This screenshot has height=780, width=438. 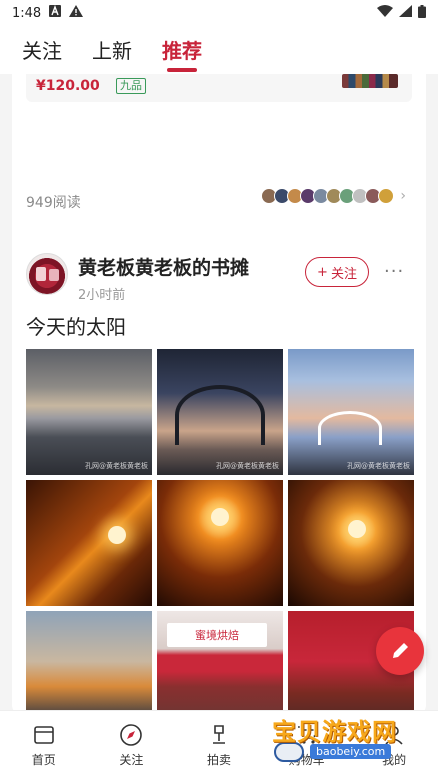 I want to click on author-name: 黄老板黄老板的书摊, so click(x=163, y=266).